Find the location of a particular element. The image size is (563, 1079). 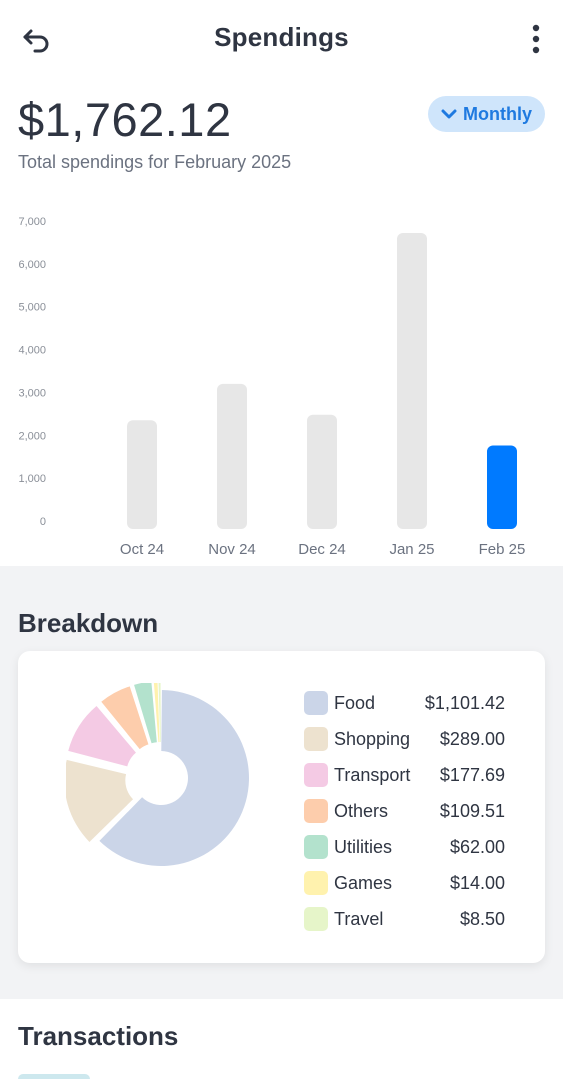

y-tick-label: 2,000 is located at coordinates (32, 436).